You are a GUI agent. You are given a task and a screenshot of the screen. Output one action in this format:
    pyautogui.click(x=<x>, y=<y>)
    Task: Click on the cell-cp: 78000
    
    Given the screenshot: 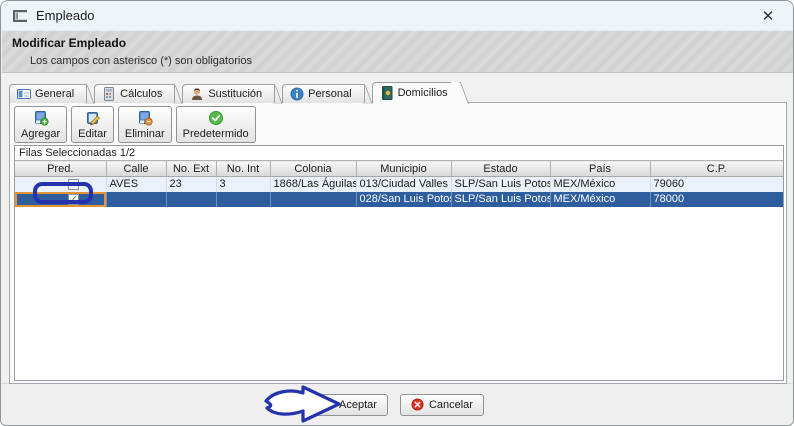 What is the action you would take?
    pyautogui.click(x=669, y=199)
    